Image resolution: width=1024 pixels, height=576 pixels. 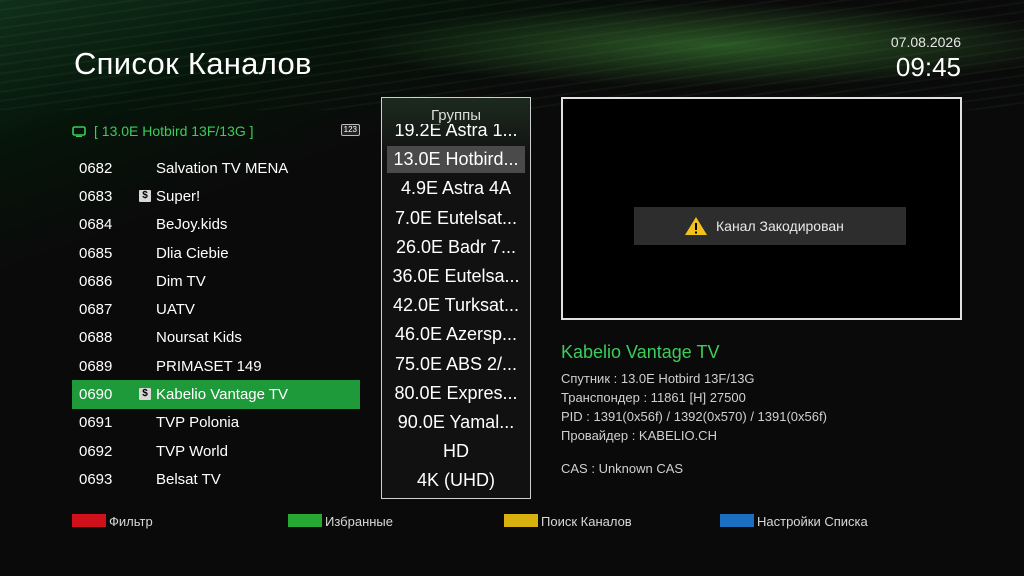 What do you see at coordinates (456, 451) in the screenshot?
I see `group-item: HD` at bounding box center [456, 451].